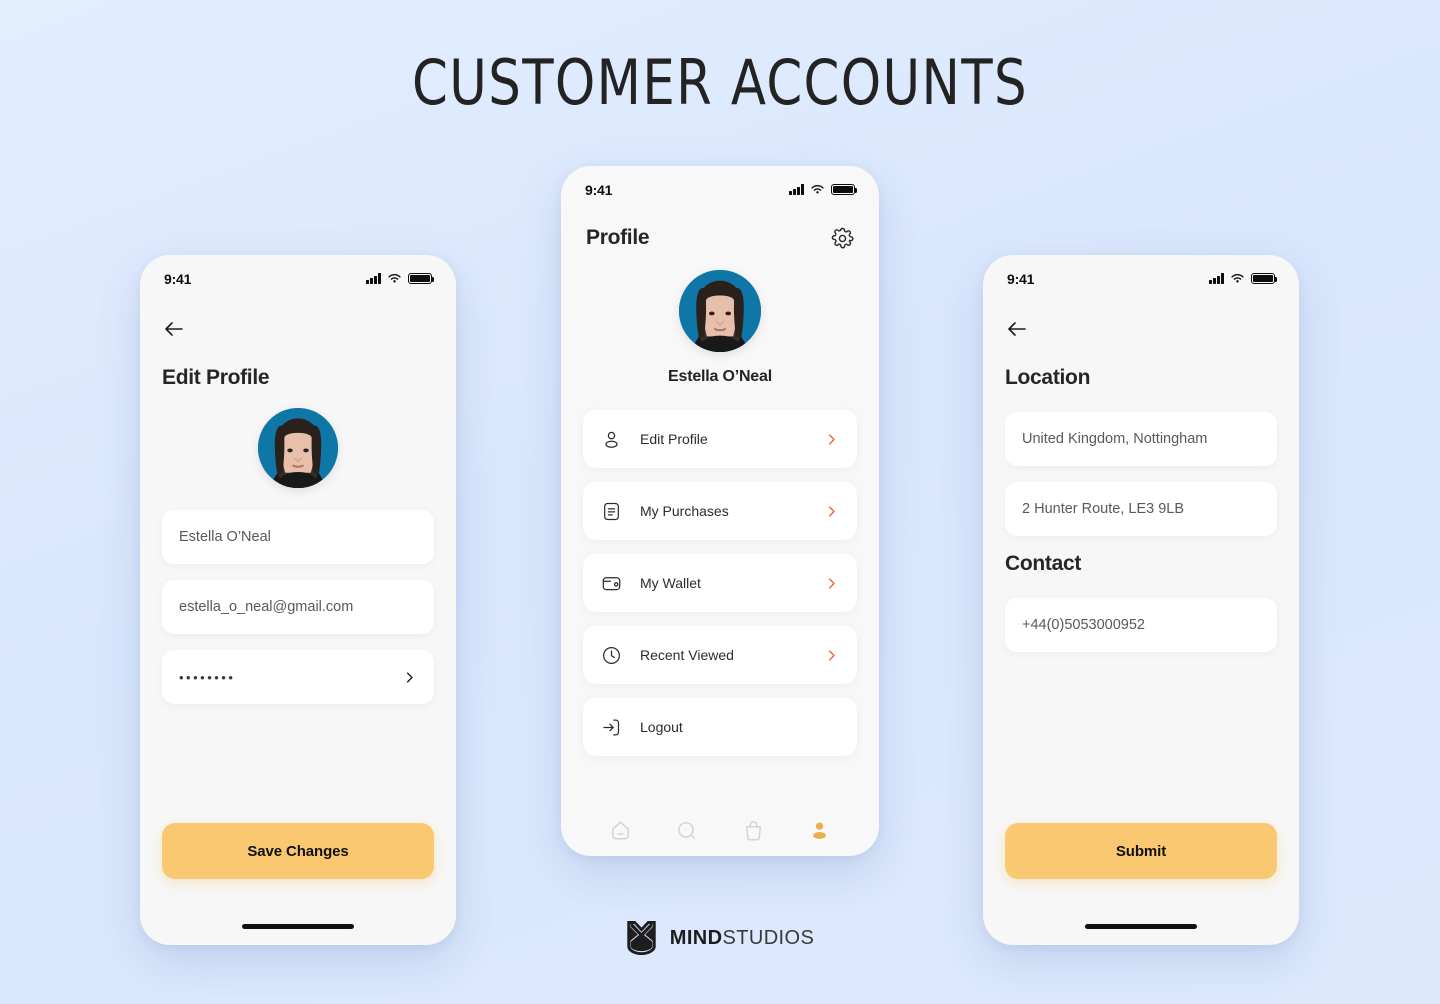  I want to click on menu-item-edit-profile: Edit Profile, so click(720, 439).